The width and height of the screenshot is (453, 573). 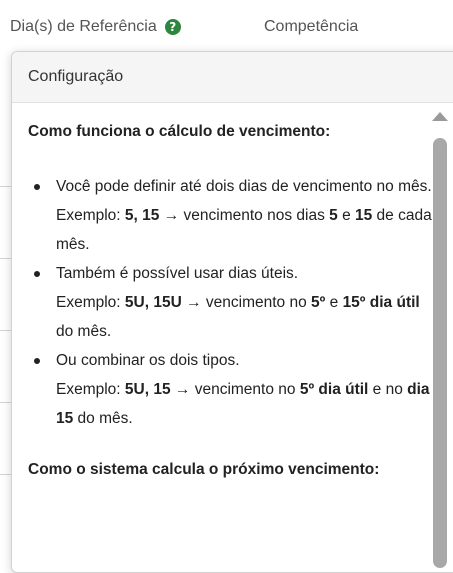 I want to click on form-header: Dia(s) de Referência ? Competência, so click(x=226, y=25).